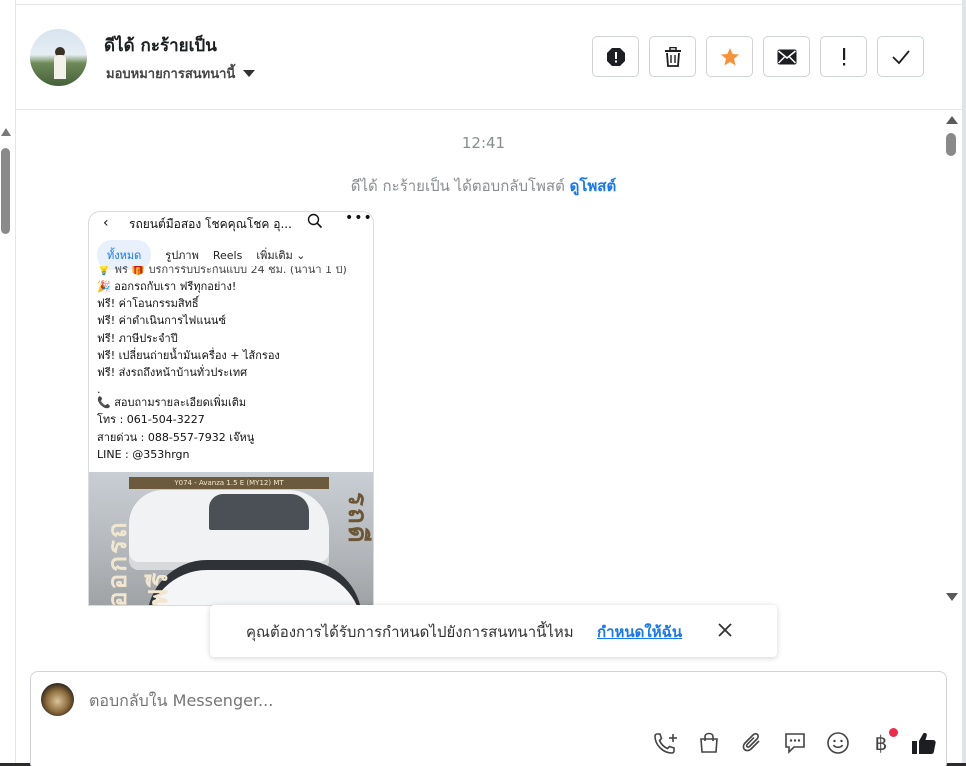 The image size is (966, 766). I want to click on paperclip-icon, so click(751, 742).